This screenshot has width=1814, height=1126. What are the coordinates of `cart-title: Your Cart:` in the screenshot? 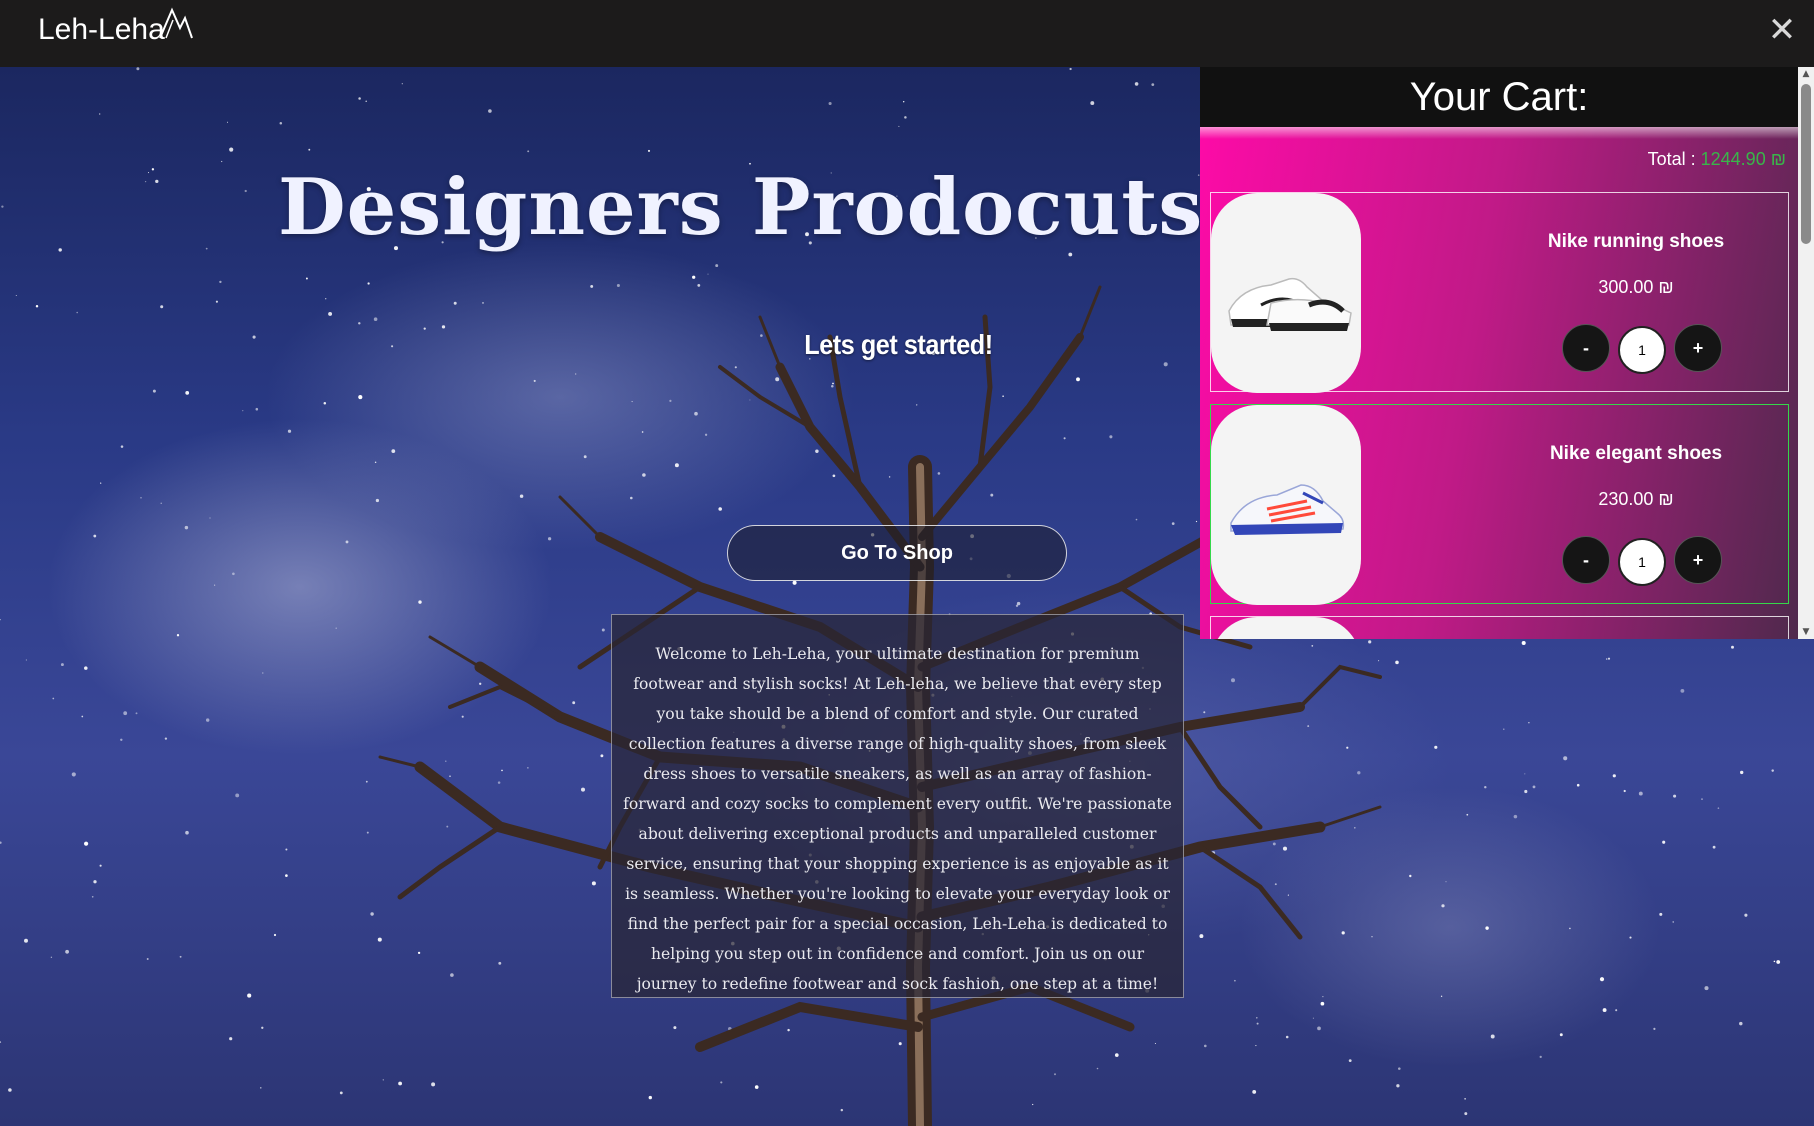 It's located at (1499, 97).